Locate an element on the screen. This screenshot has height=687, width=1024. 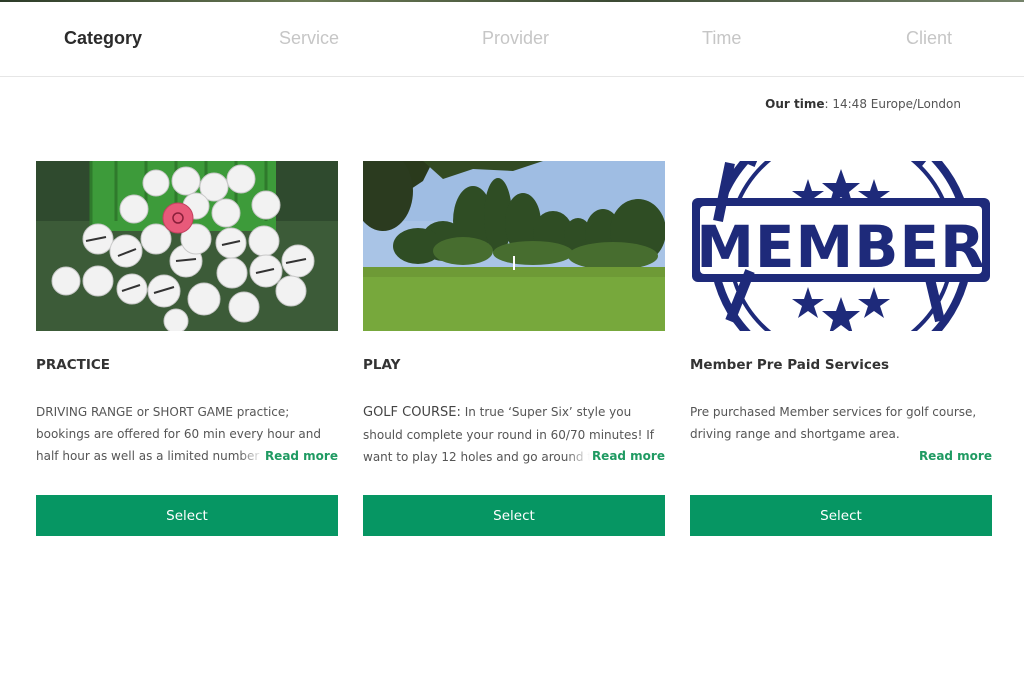
step-service: Service is located at coordinates (309, 38).